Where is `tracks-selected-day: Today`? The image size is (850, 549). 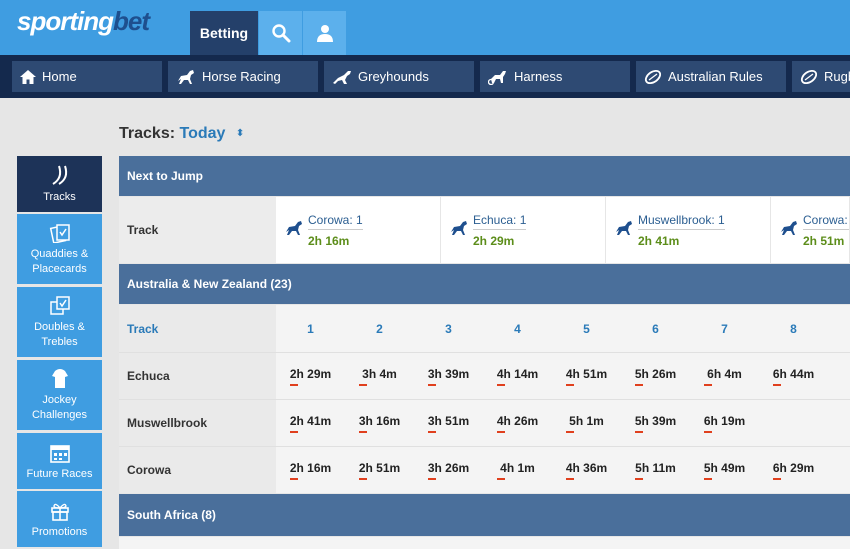
tracks-selected-day: Today is located at coordinates (203, 133).